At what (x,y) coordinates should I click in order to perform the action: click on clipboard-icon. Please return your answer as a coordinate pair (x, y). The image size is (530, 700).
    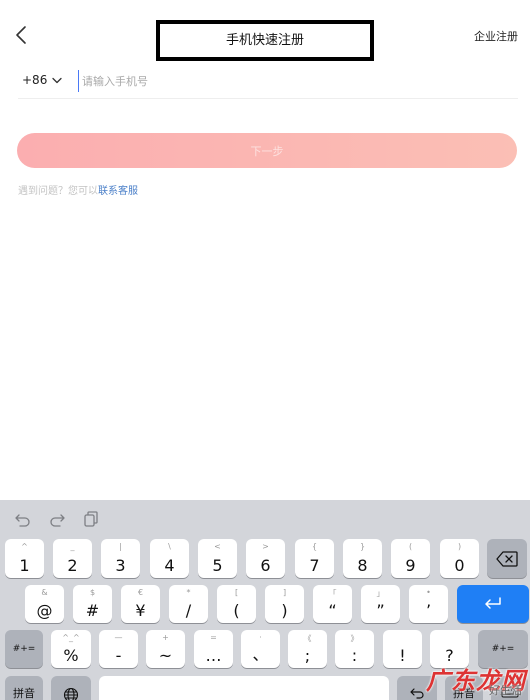
    Looking at the image, I should click on (91, 519).